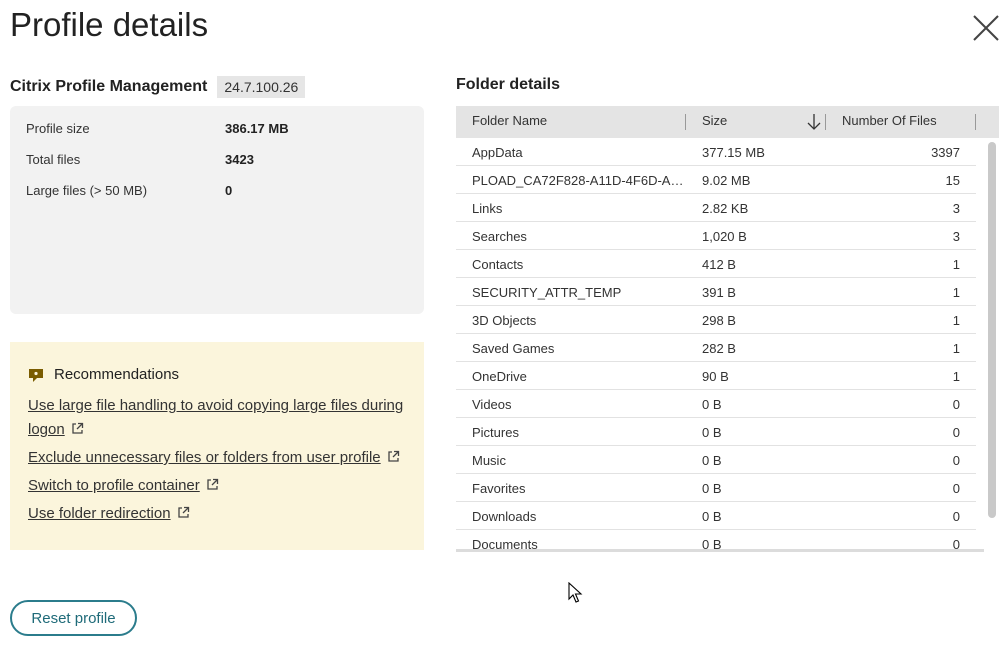  I want to click on reset-profile-button: Reset profile, so click(73, 618).